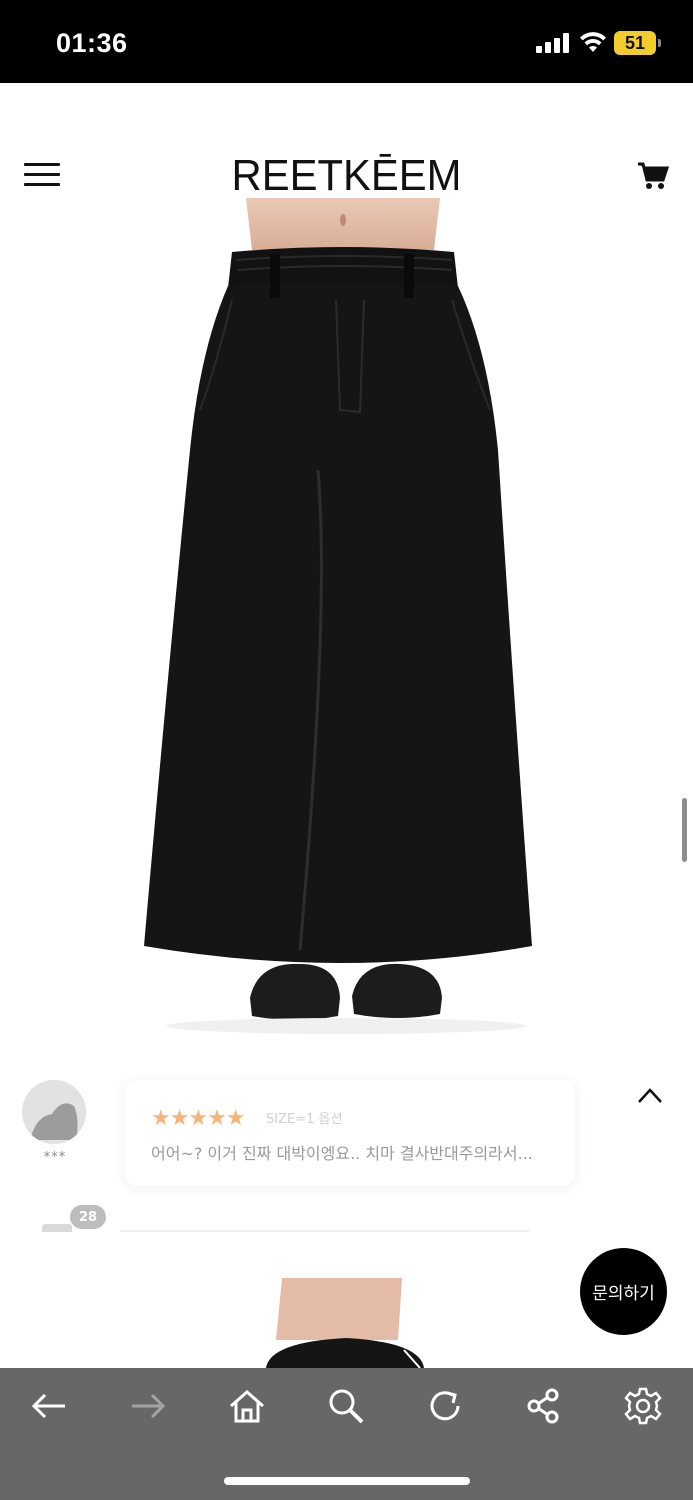  I want to click on page-scrollbar, so click(684, 830).